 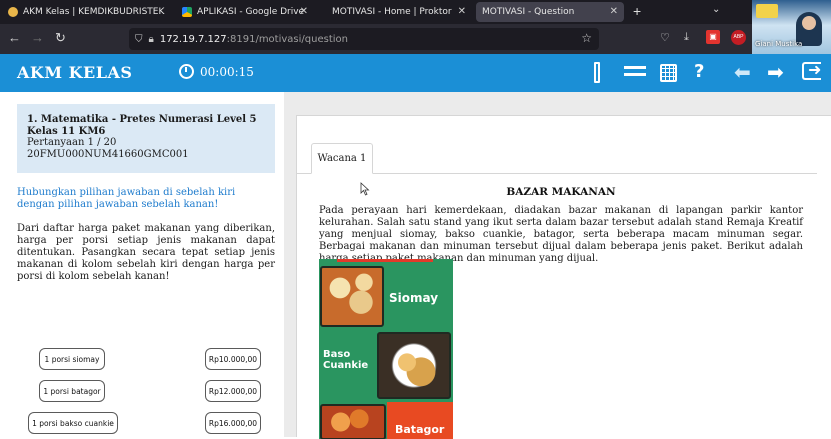 I want to click on url-text: 172.19.7.127:8191/motivasi/question, so click(x=254, y=39).